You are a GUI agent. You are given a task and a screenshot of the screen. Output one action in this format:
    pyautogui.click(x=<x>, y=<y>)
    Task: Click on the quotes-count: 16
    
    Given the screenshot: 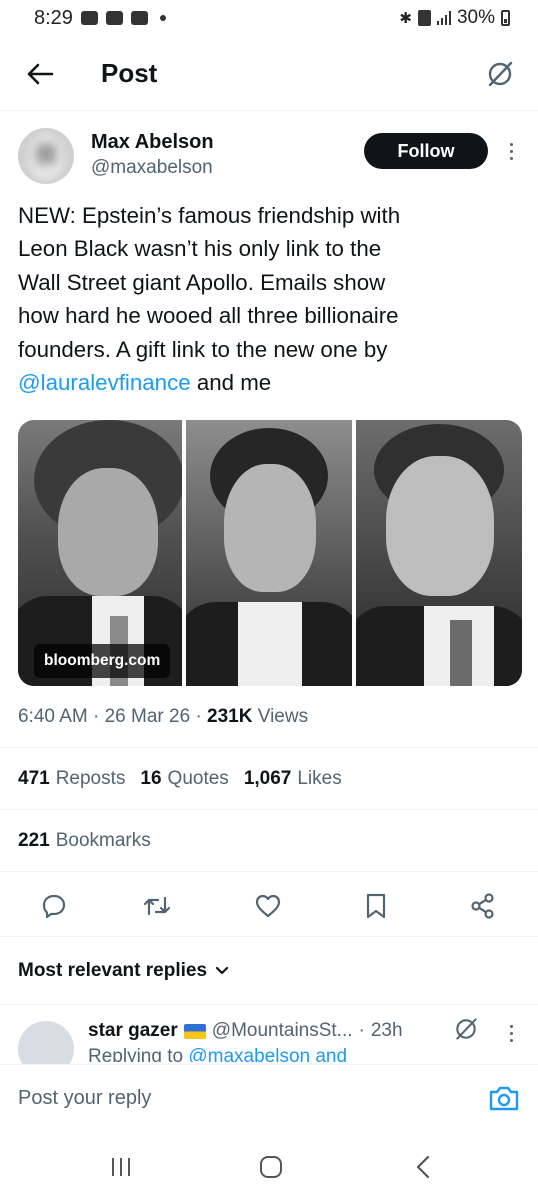 What is the action you would take?
    pyautogui.click(x=151, y=778)
    